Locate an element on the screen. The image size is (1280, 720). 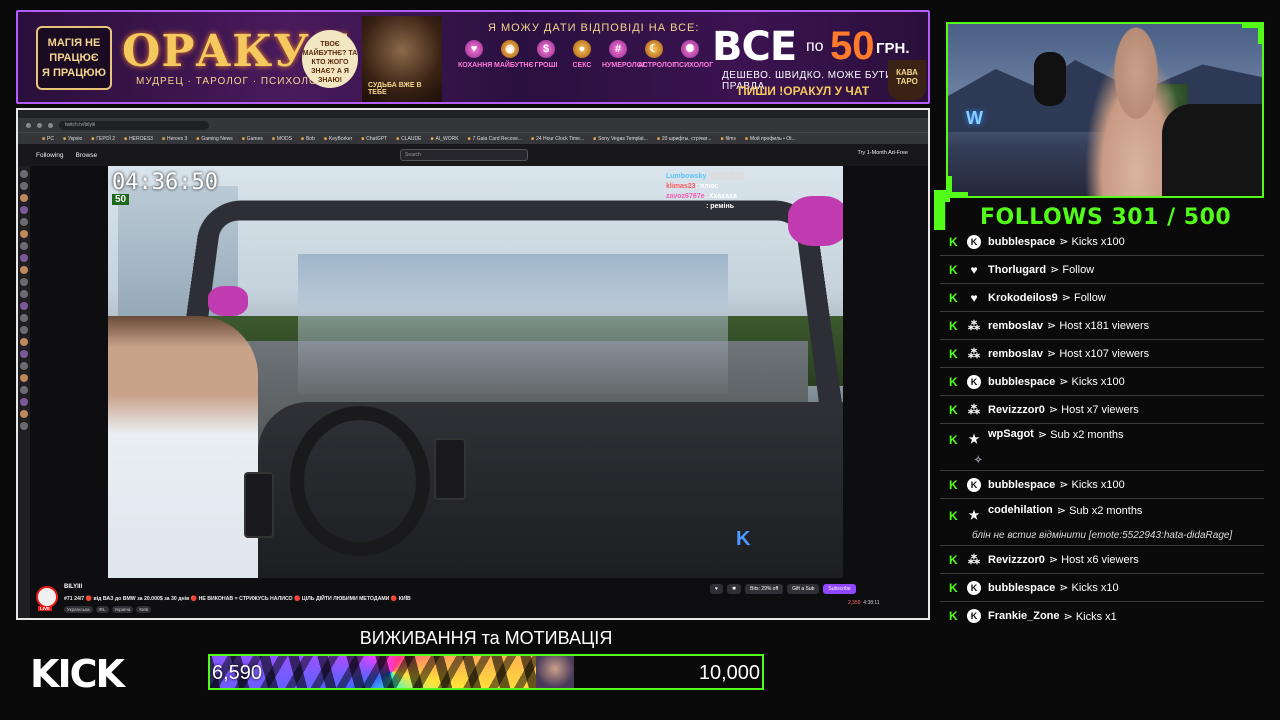
nav-browse: Browse is located at coordinates (86, 155).